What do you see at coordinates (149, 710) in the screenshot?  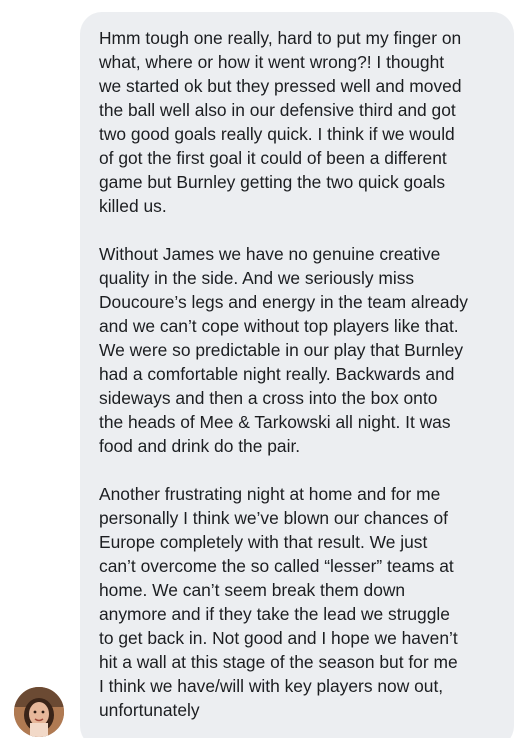 I see `comment-line: unfortunately` at bounding box center [149, 710].